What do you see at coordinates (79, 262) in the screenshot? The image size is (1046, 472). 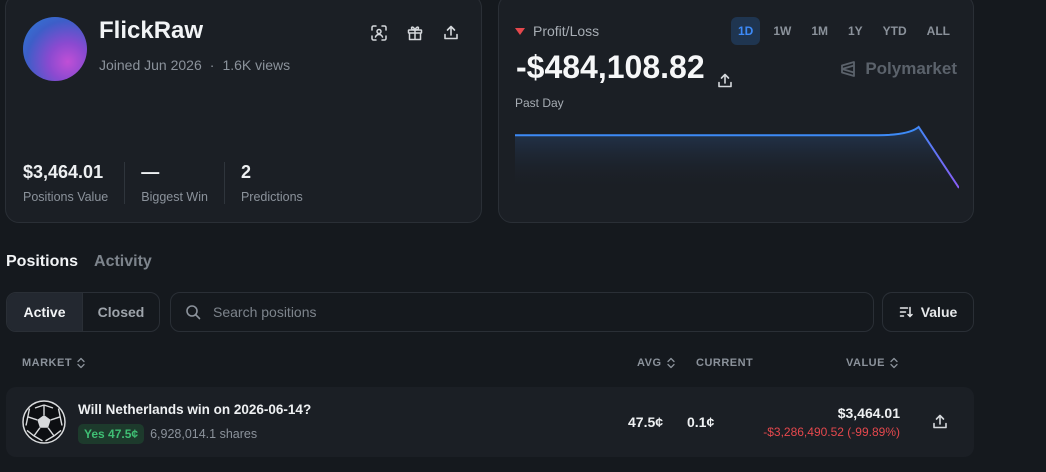 I see `positions-tabs: Positions Activity` at bounding box center [79, 262].